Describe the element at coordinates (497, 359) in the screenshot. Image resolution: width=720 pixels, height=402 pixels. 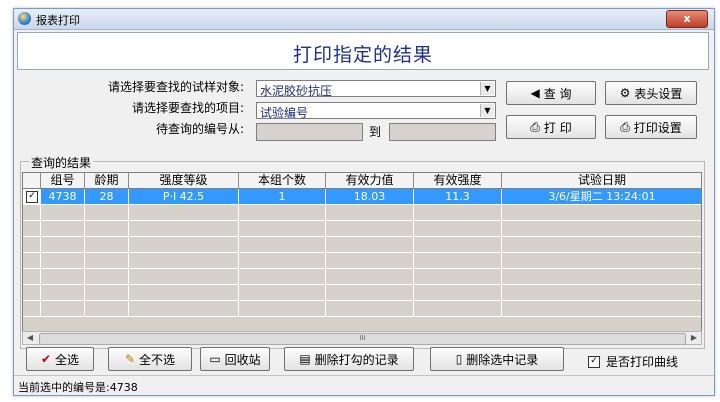
I see `delete-selected-button: ▯ 删除选中记录` at that location.